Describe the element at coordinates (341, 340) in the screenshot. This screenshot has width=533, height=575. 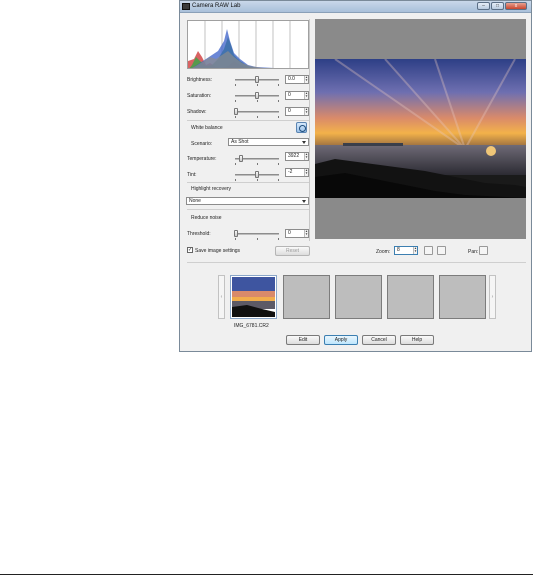
I see `apply-button: Apply` at that location.